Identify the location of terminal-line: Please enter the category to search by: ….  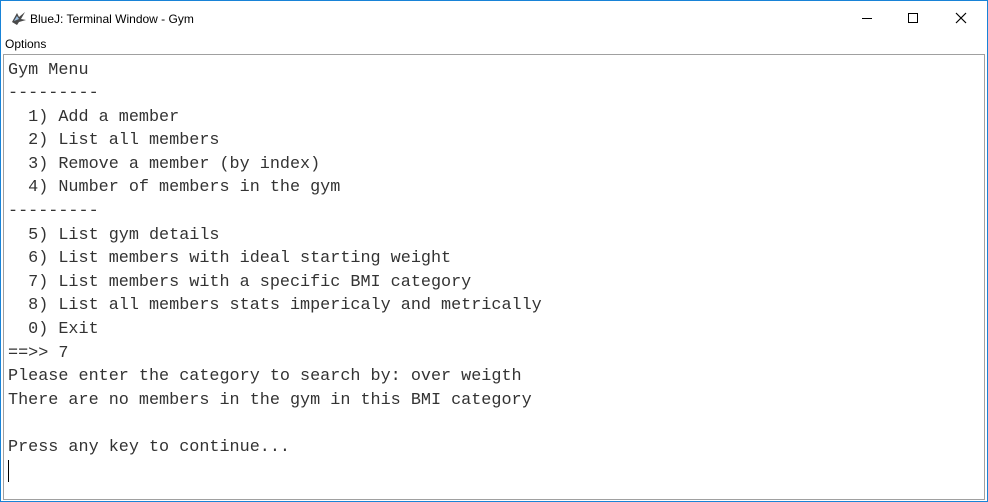
(265, 376).